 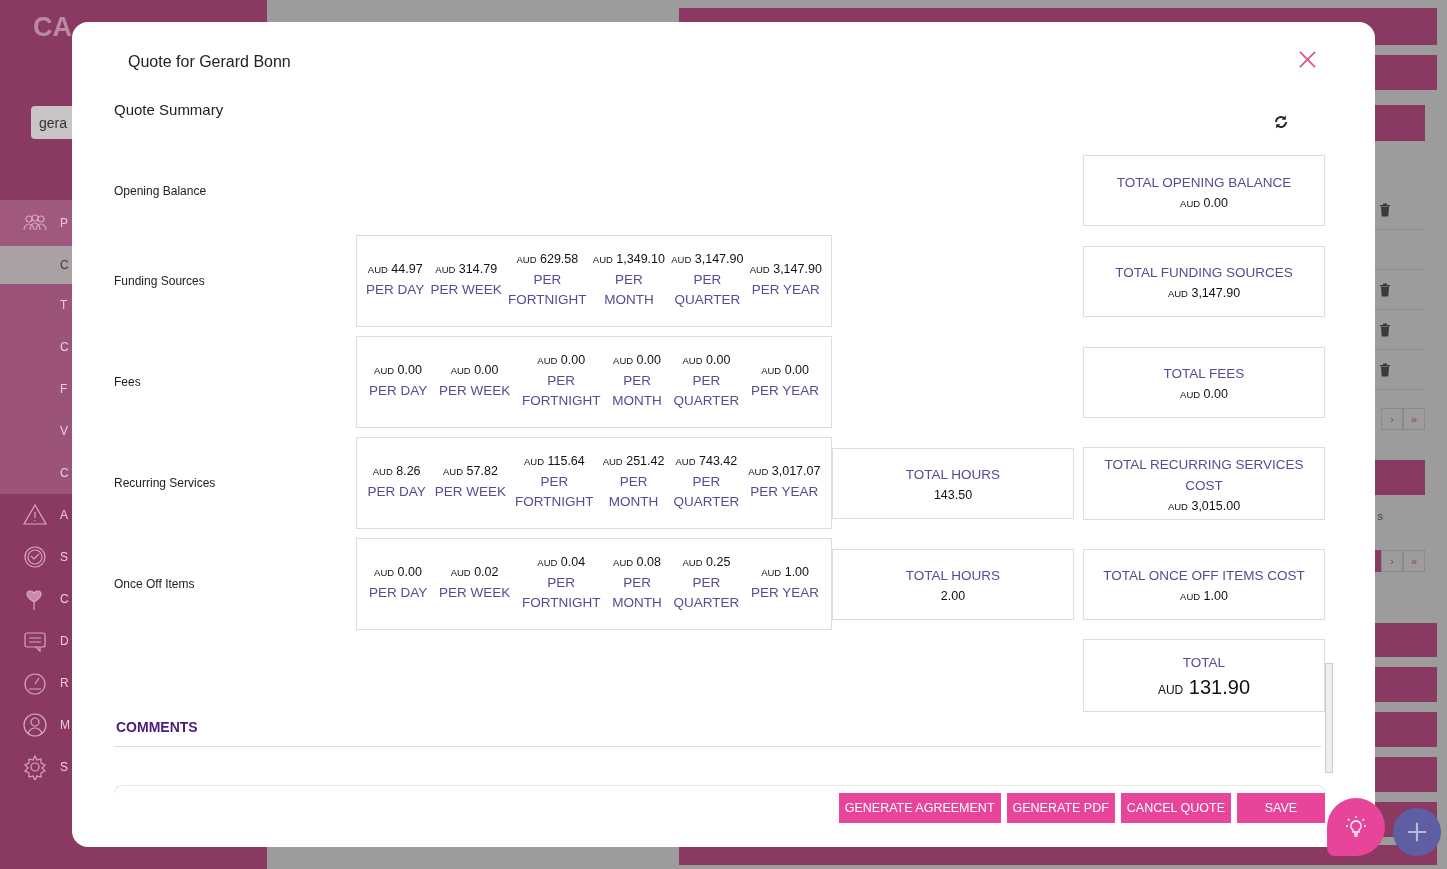 What do you see at coordinates (169, 110) in the screenshot?
I see `section-heading: Quote Summary` at bounding box center [169, 110].